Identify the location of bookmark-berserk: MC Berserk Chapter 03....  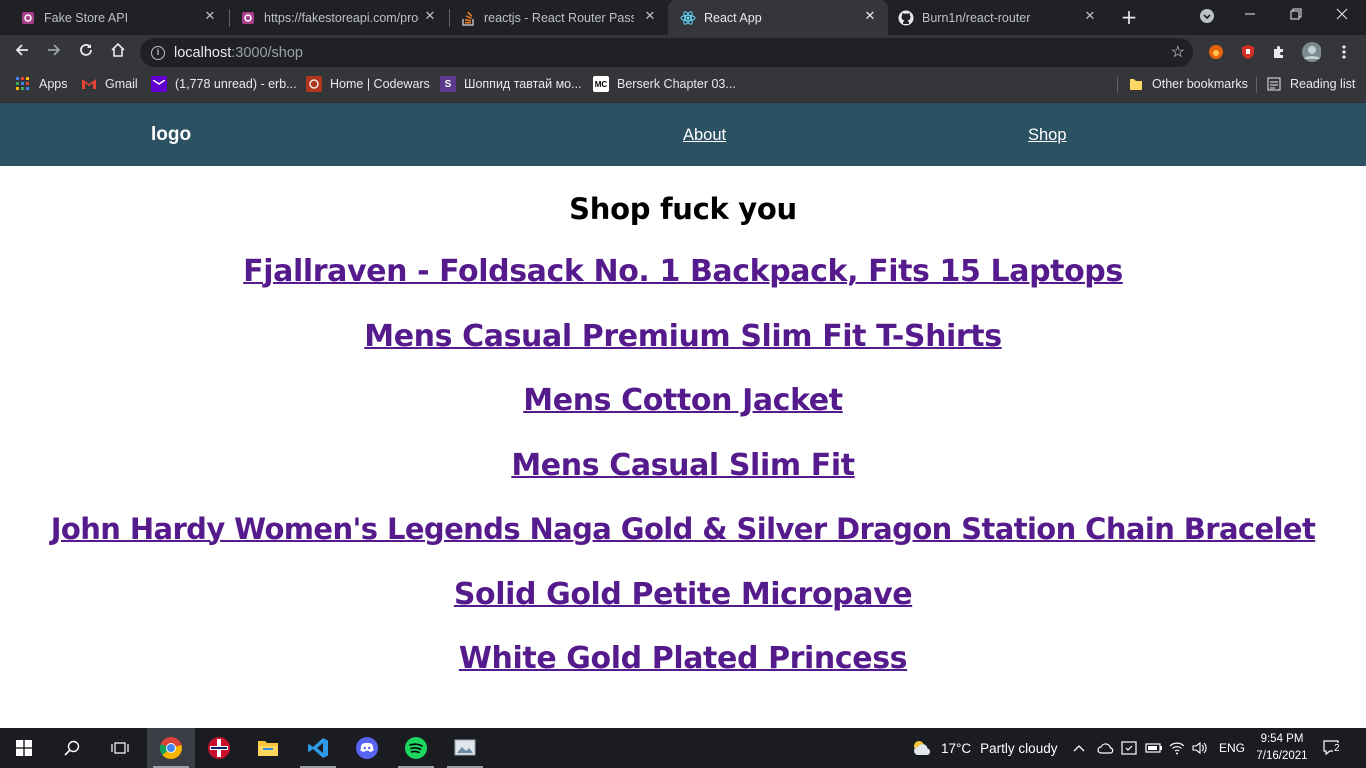
(664, 84).